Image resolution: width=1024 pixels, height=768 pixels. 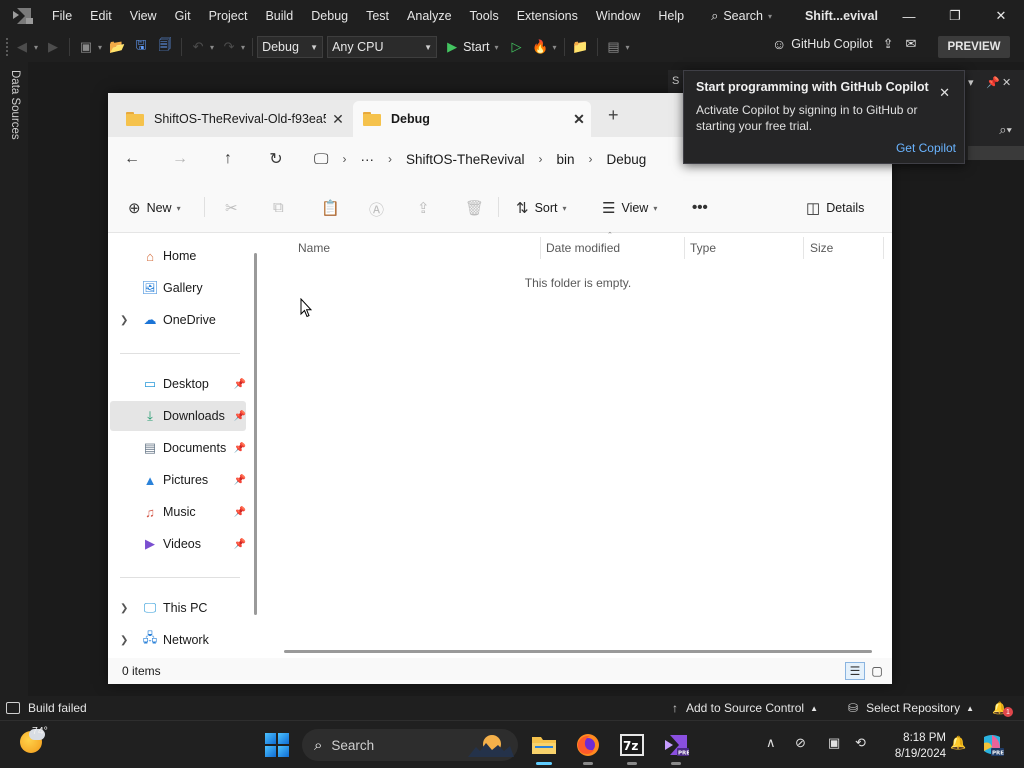 I want to click on sort-button: ⇅ Sort ▾, so click(x=541, y=208).